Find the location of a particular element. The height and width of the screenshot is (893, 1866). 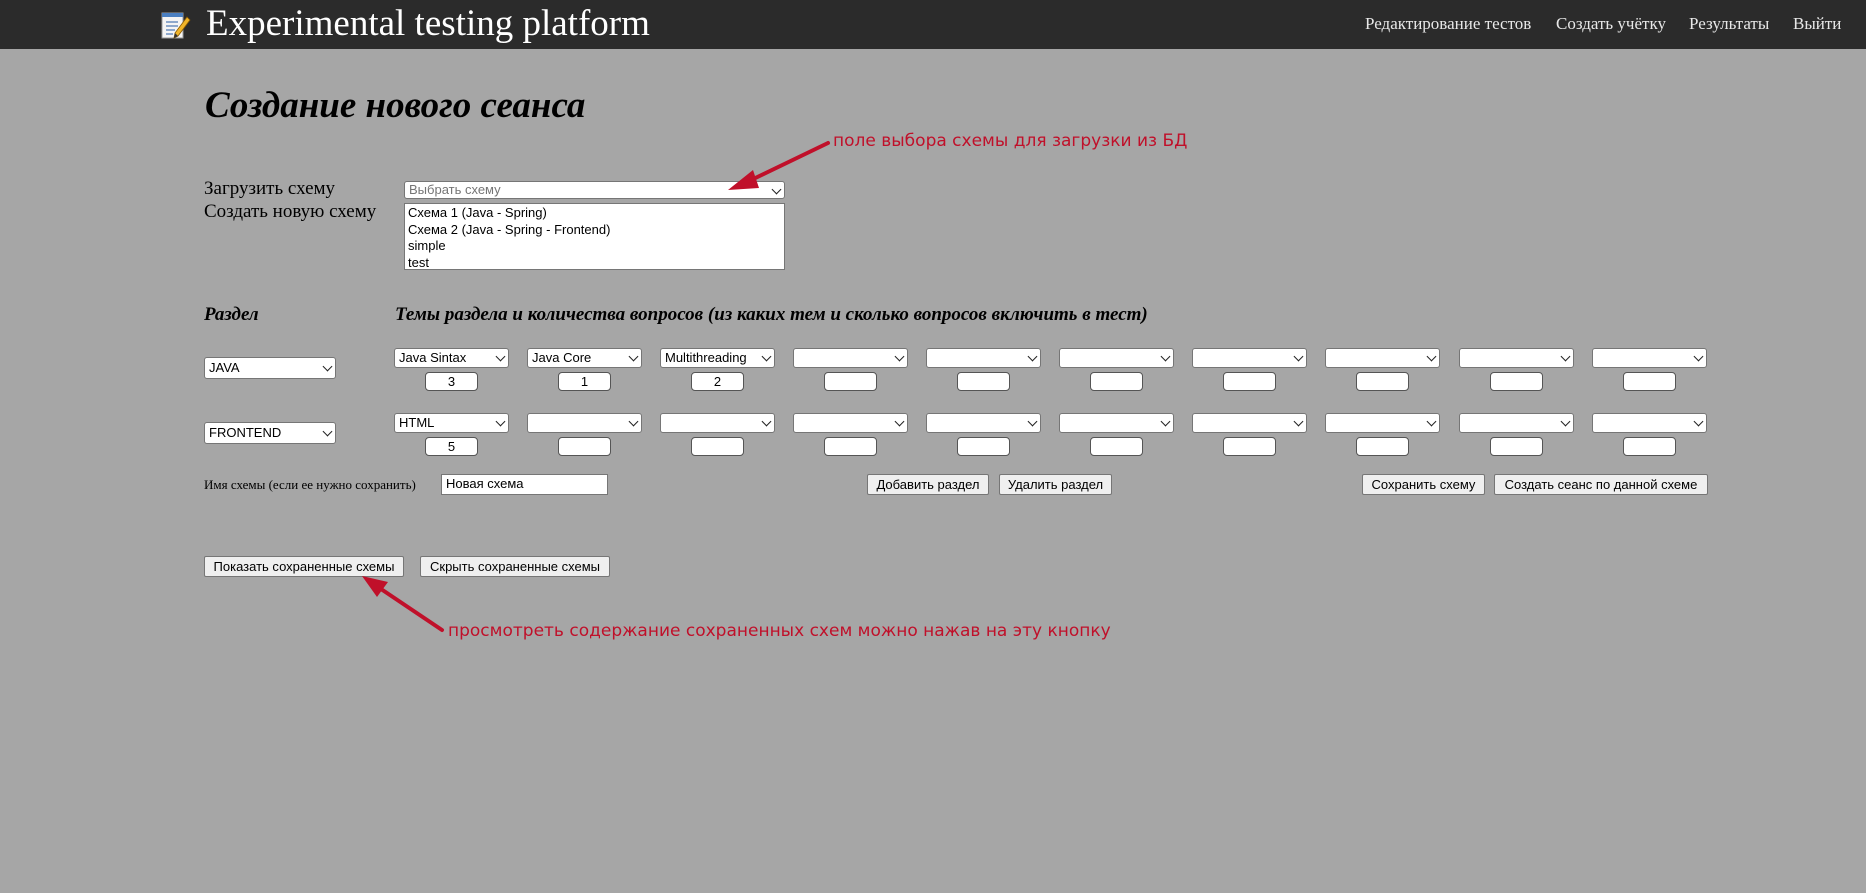

nav-edit-tests: Редактирование тестов is located at coordinates (1448, 24).